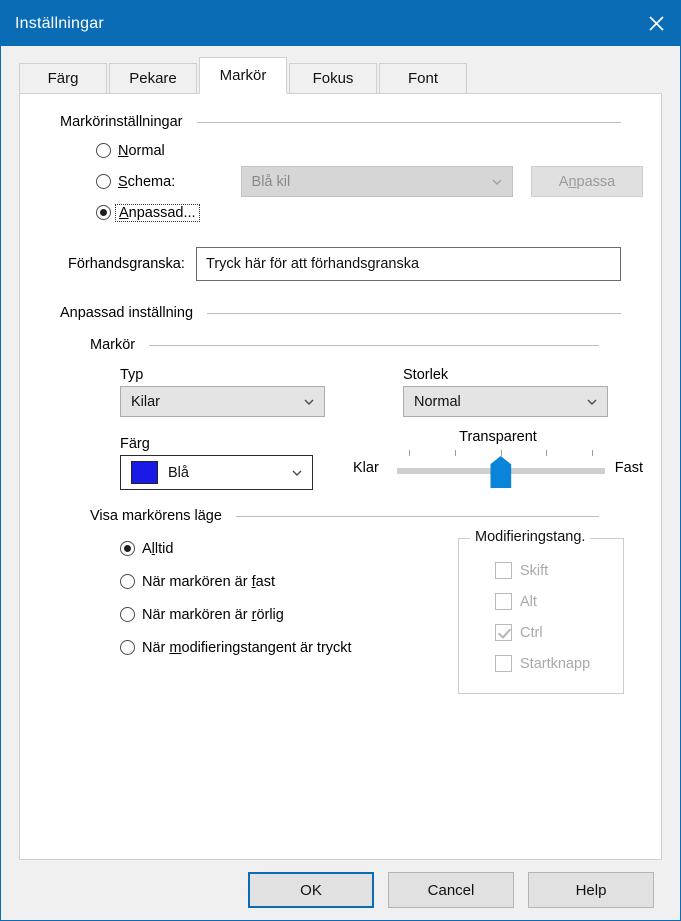 The image size is (681, 921). I want to click on checkbox-label: Alt, so click(528, 601).